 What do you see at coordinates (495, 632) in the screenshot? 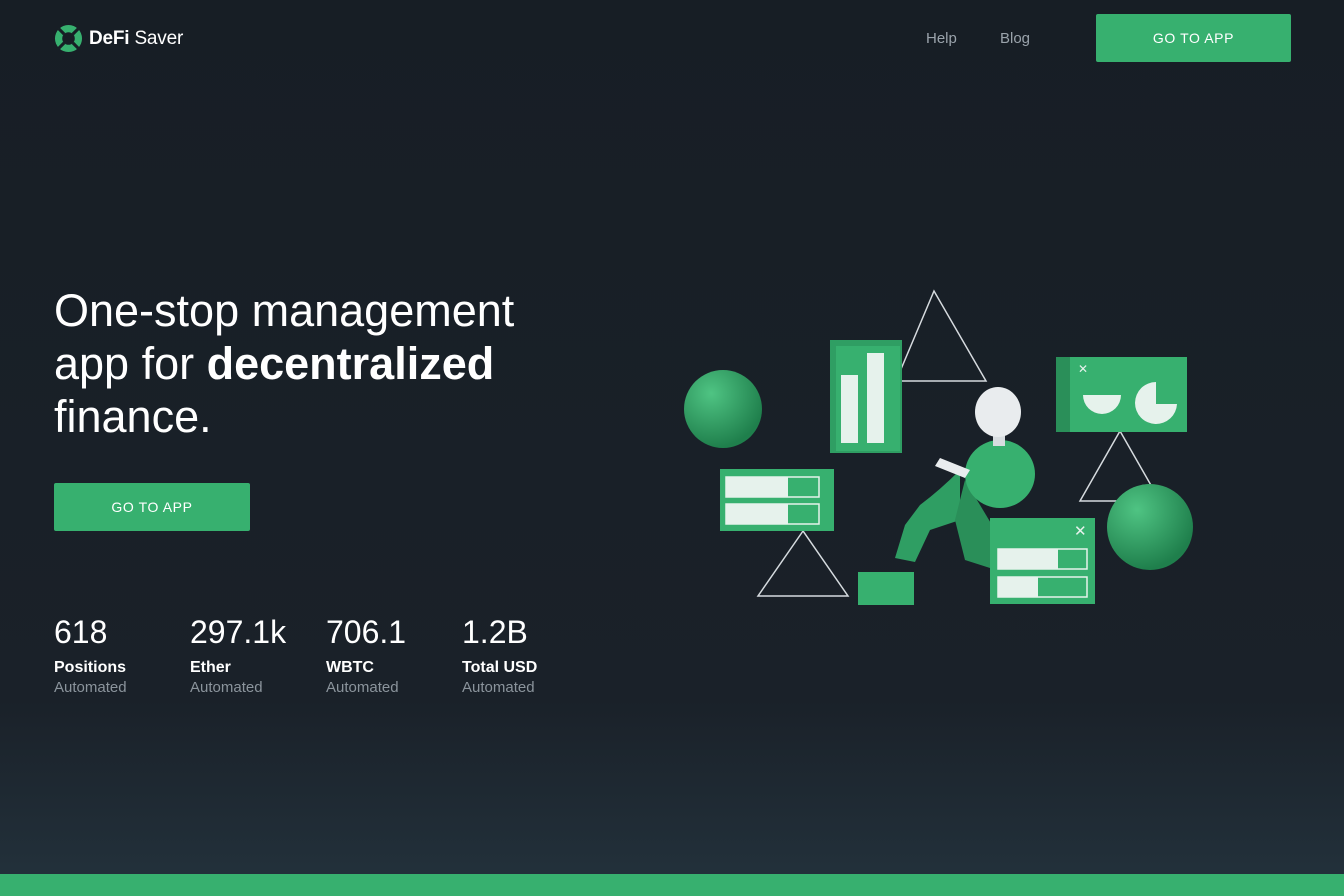
I see `stat-value: 1.2B` at bounding box center [495, 632].